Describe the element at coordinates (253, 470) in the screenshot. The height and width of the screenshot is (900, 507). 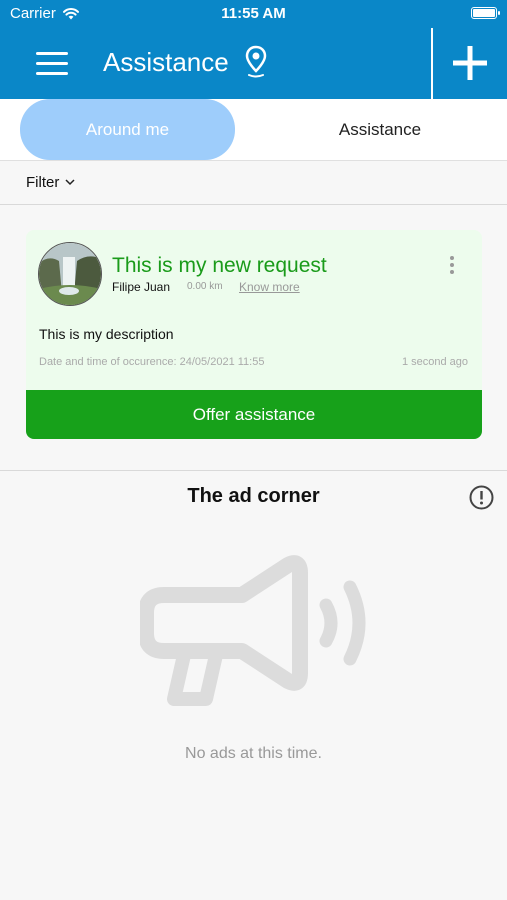
I see `ad-divider` at that location.